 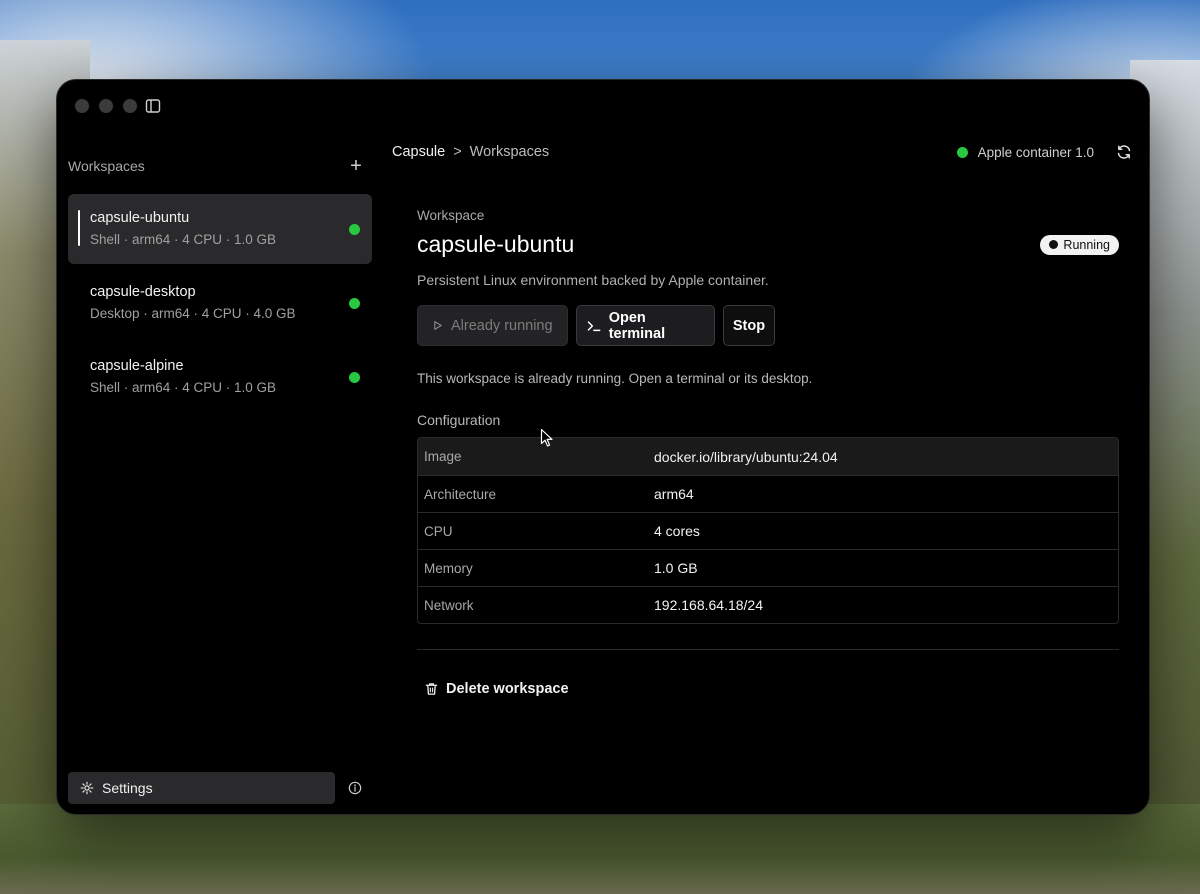 What do you see at coordinates (762, 154) in the screenshot?
I see `topbar: Capsule > Workspaces Apple container 1.0` at bounding box center [762, 154].